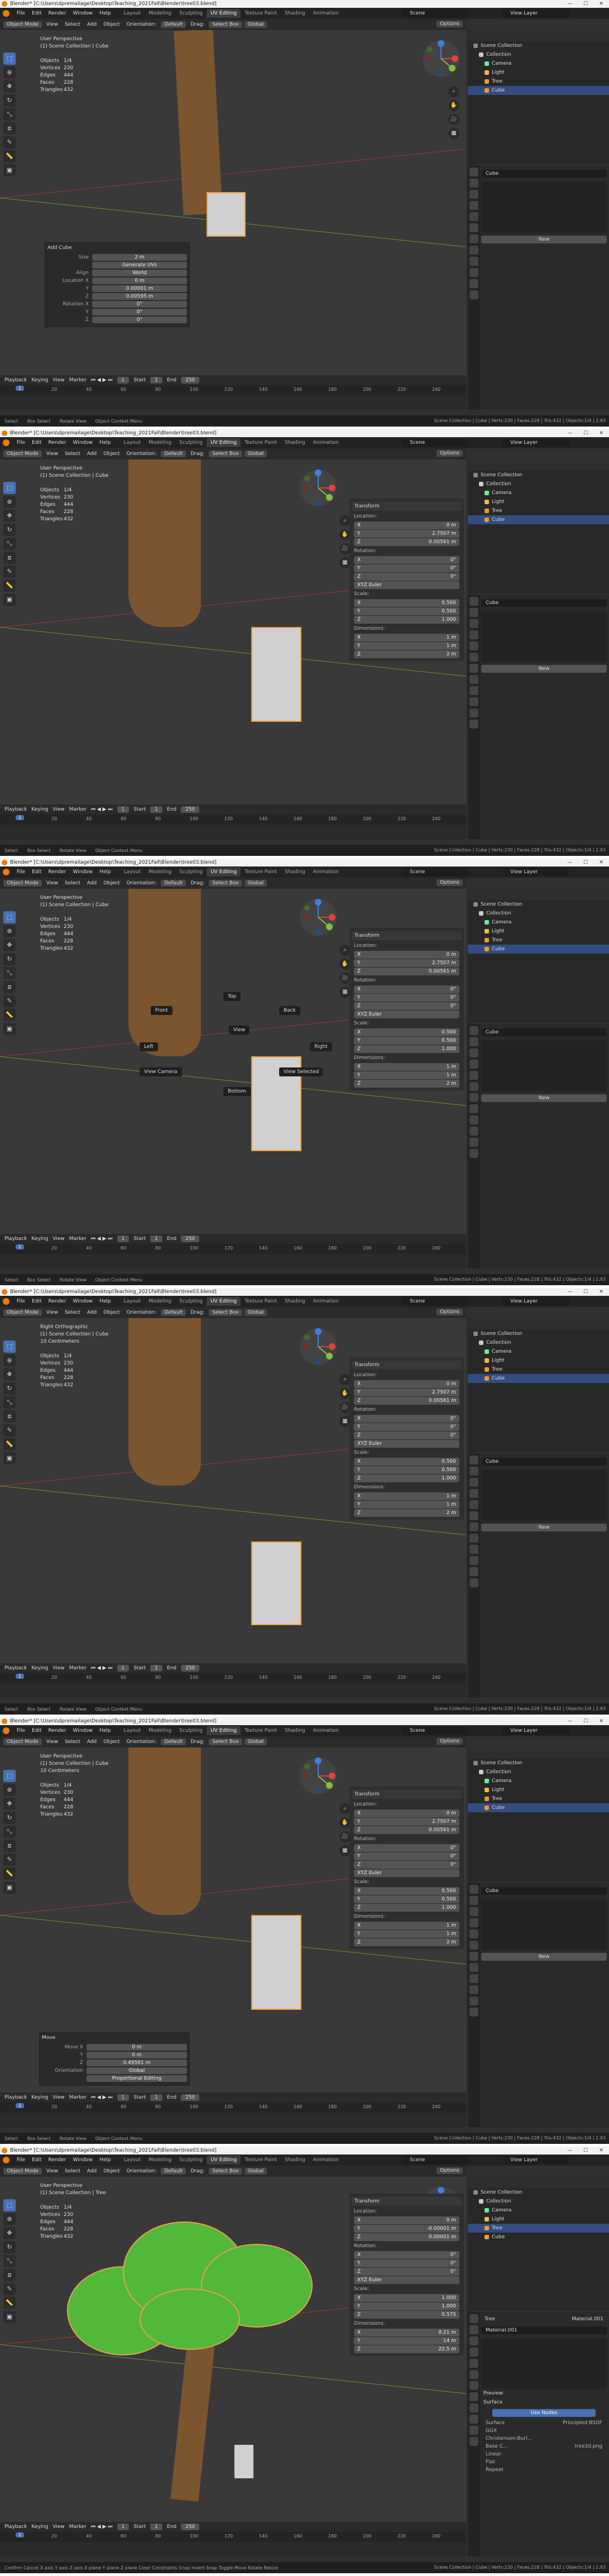 The width and height of the screenshot is (609, 2576). I want to click on menu-render: Render, so click(57, 443).